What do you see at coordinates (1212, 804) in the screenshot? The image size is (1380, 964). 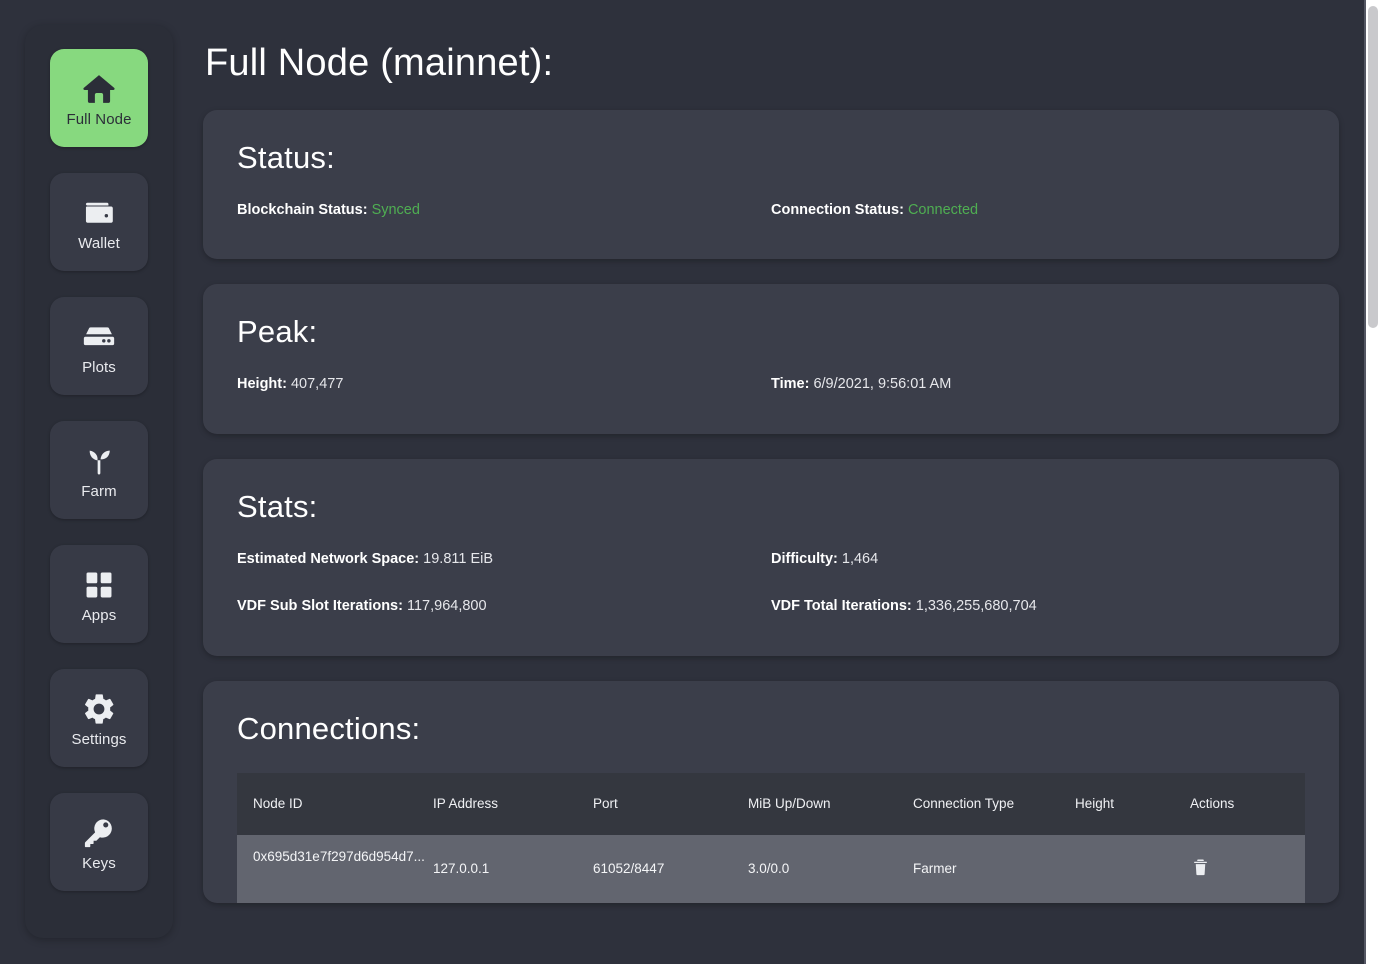 I see `column-header-actions: Actions` at bounding box center [1212, 804].